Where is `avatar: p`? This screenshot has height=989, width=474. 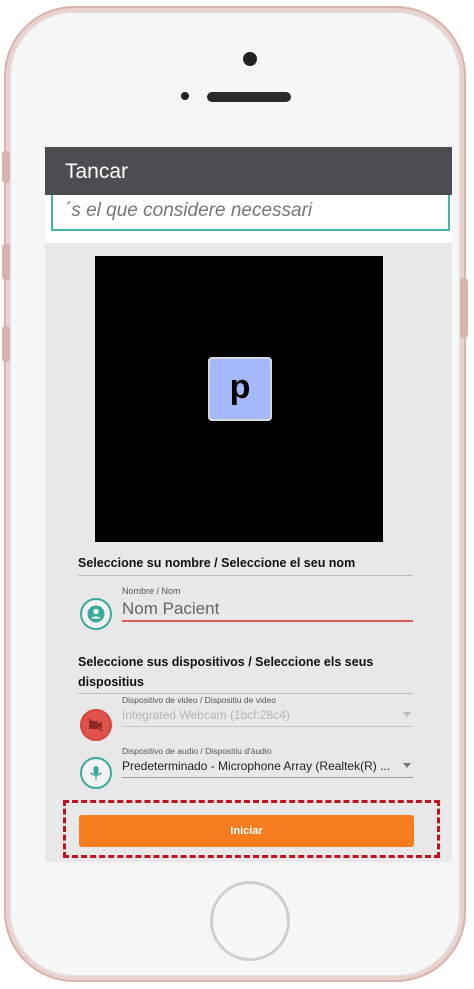 avatar: p is located at coordinates (240, 389).